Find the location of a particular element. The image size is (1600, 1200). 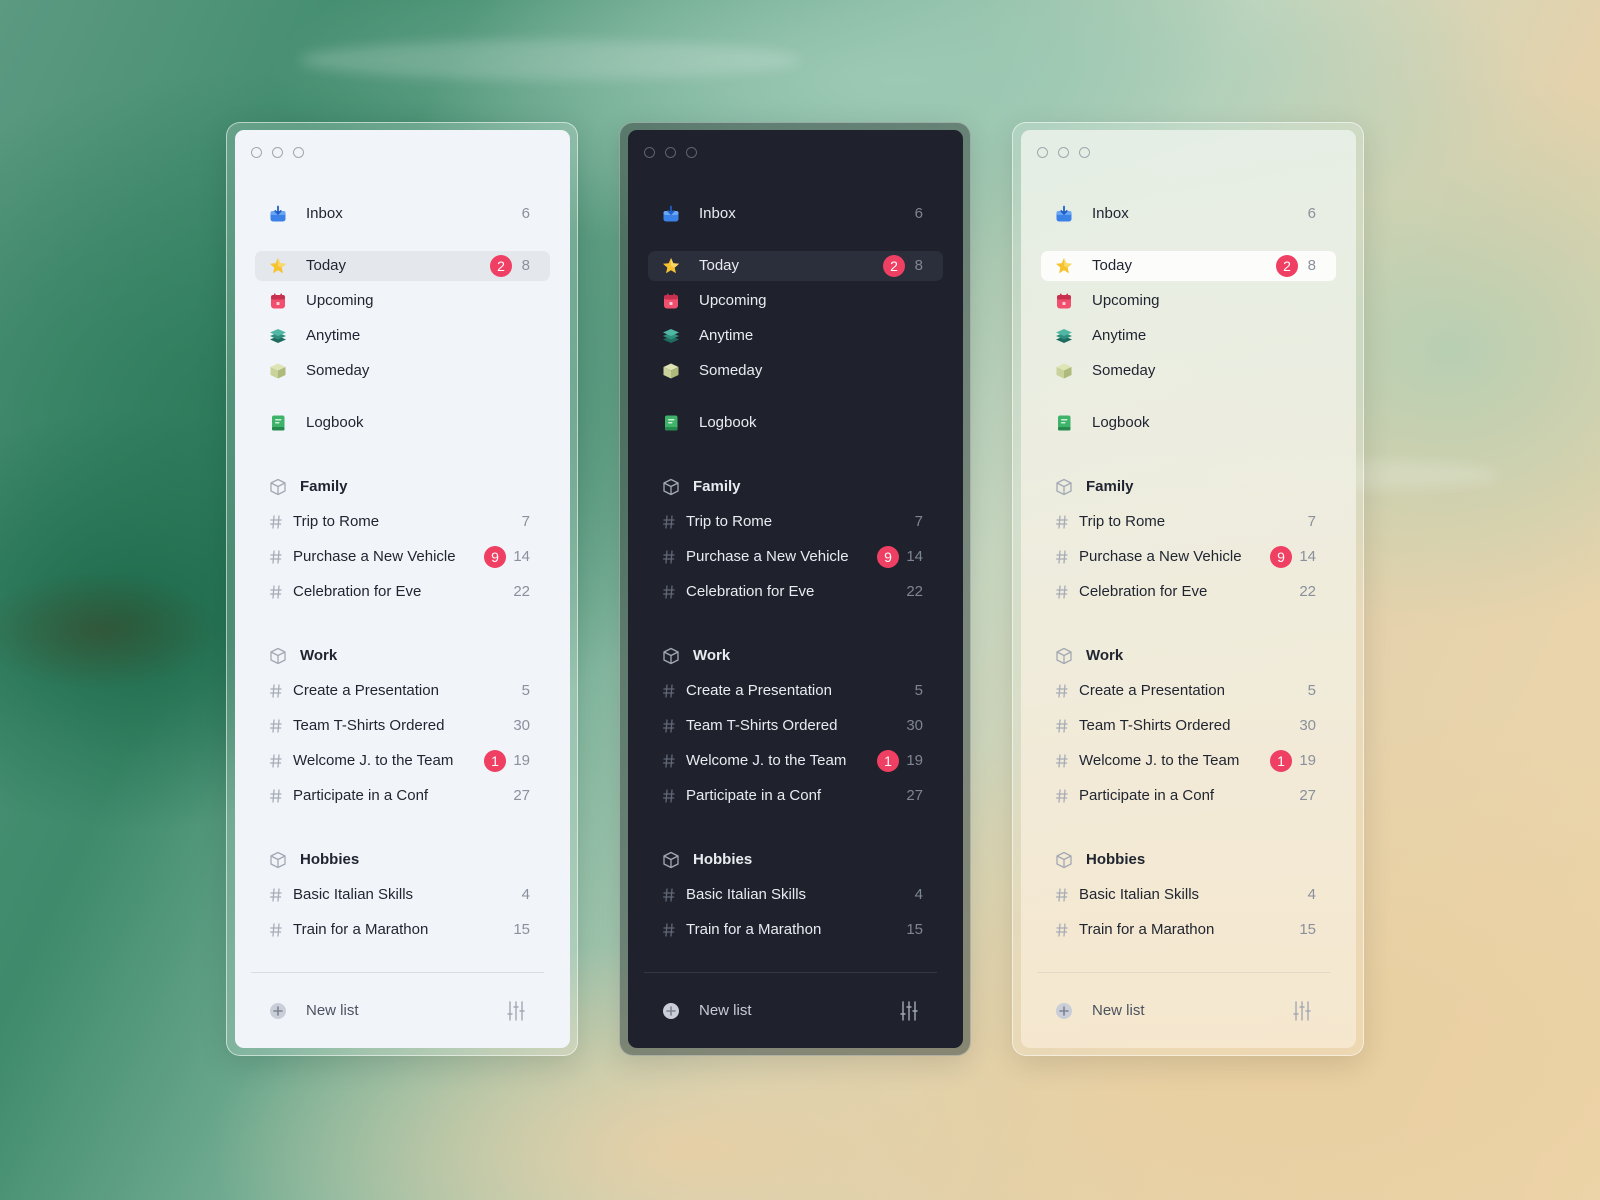

inbox-count: 6 is located at coordinates (918, 213).